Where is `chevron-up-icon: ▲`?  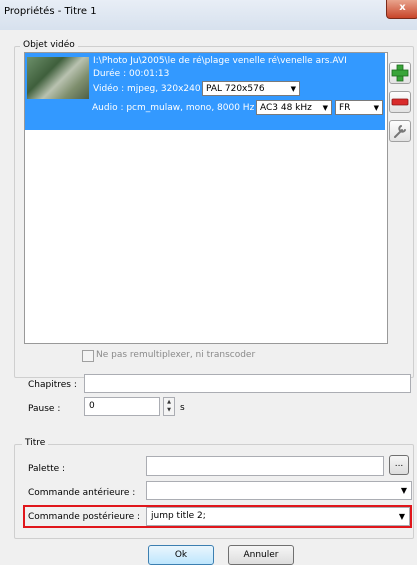 chevron-up-icon: ▲ is located at coordinates (169, 402).